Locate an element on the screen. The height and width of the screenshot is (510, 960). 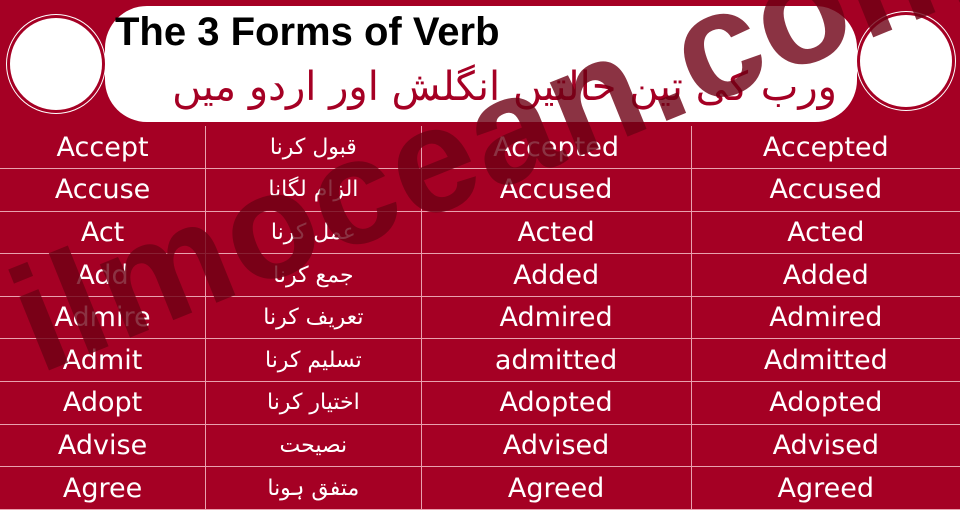
urdu-meaning-cell: تعریف کرنا is located at coordinates (313, 318).